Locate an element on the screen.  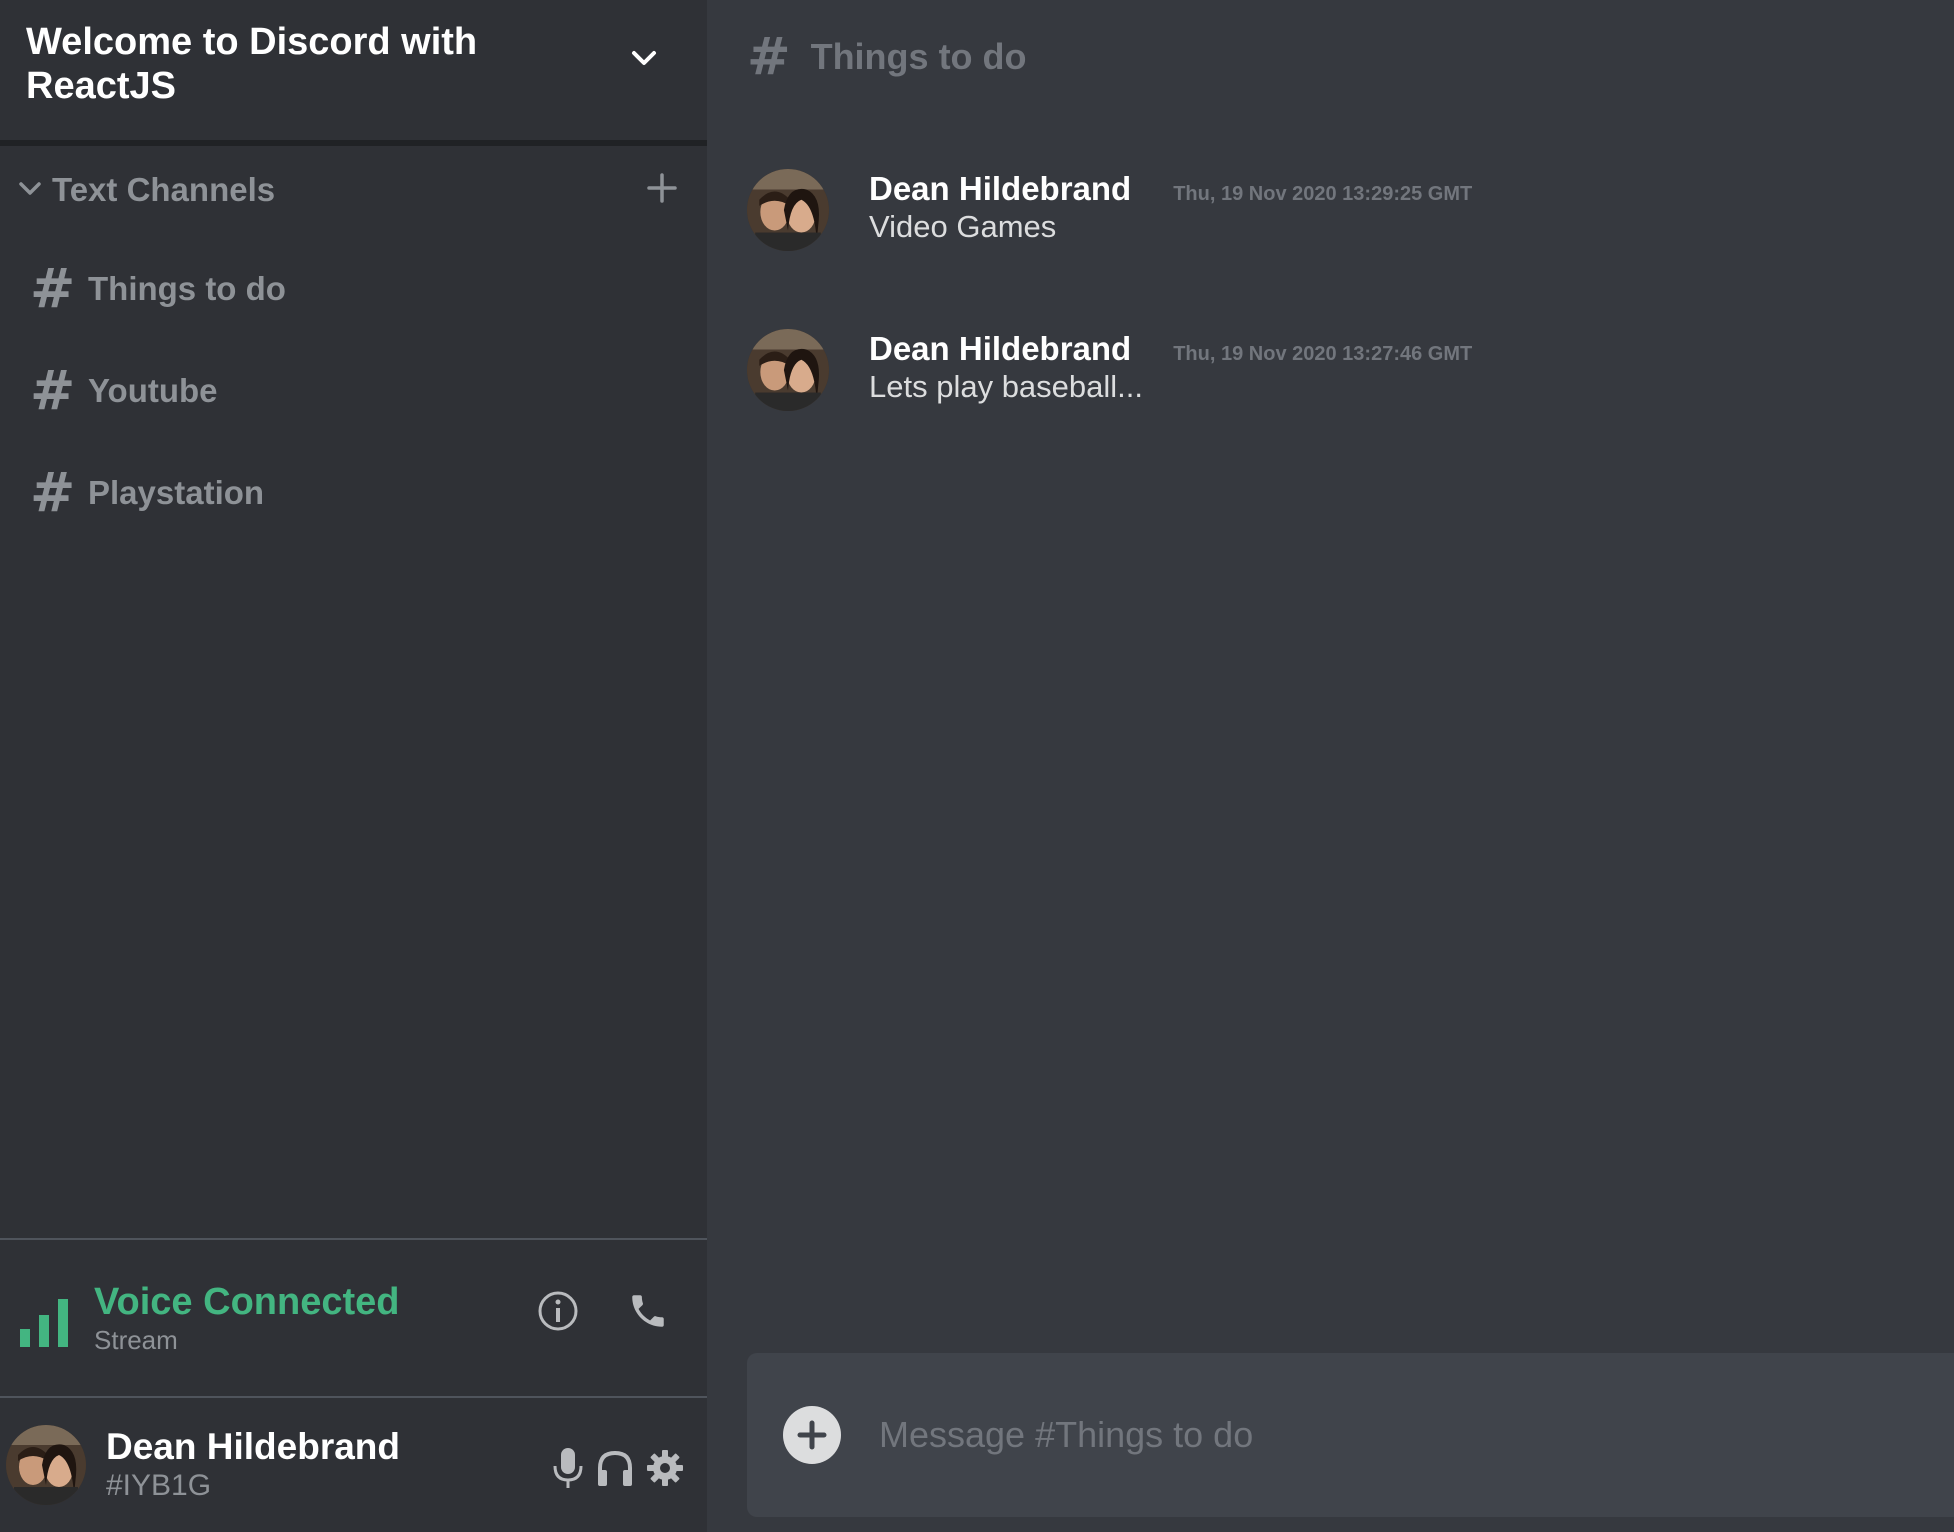
signal-bars-icon is located at coordinates (44, 1323).